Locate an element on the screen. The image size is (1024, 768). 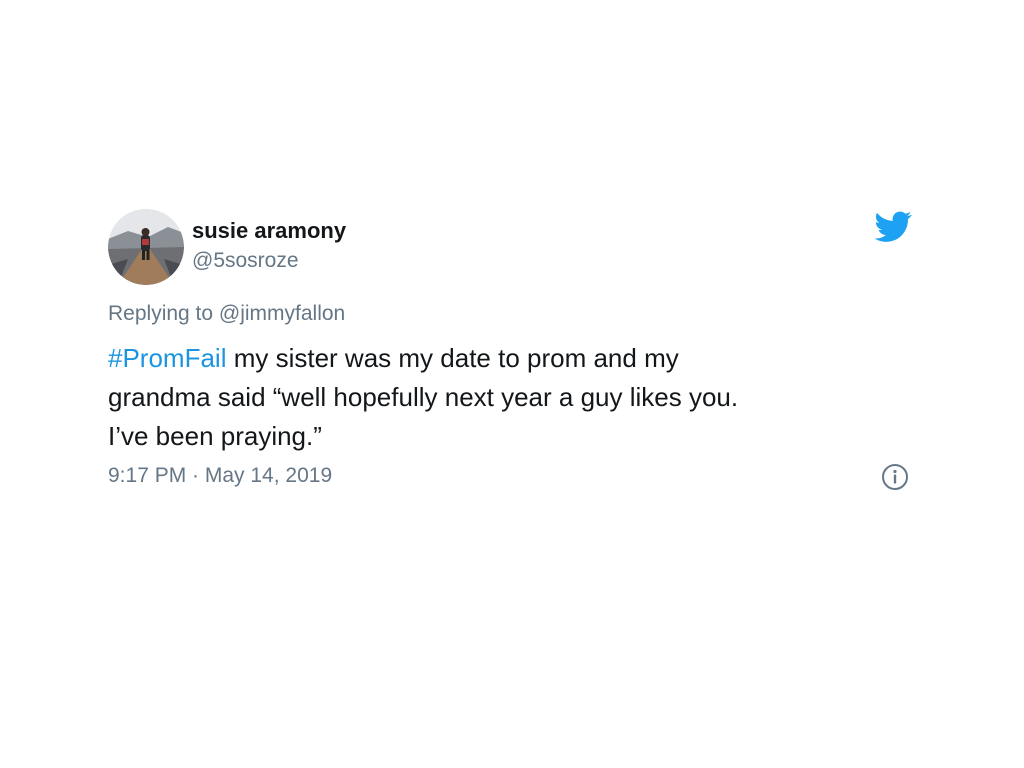
info-icon is located at coordinates (895, 477).